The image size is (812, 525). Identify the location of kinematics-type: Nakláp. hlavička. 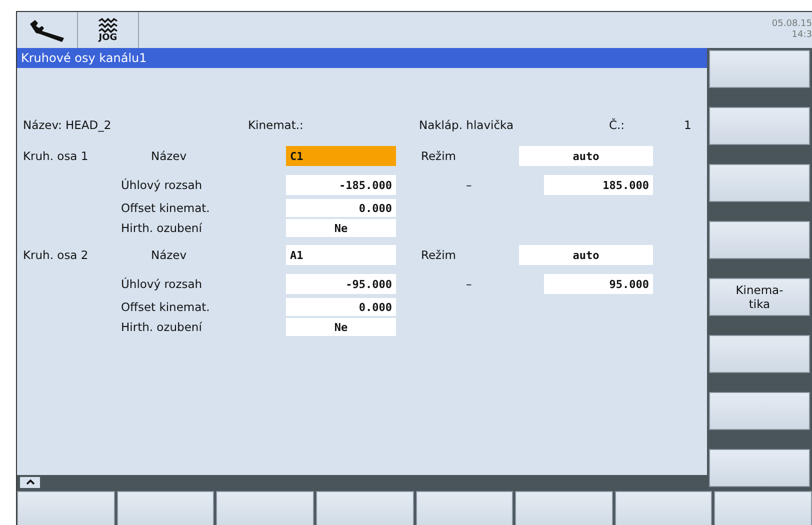
(467, 125).